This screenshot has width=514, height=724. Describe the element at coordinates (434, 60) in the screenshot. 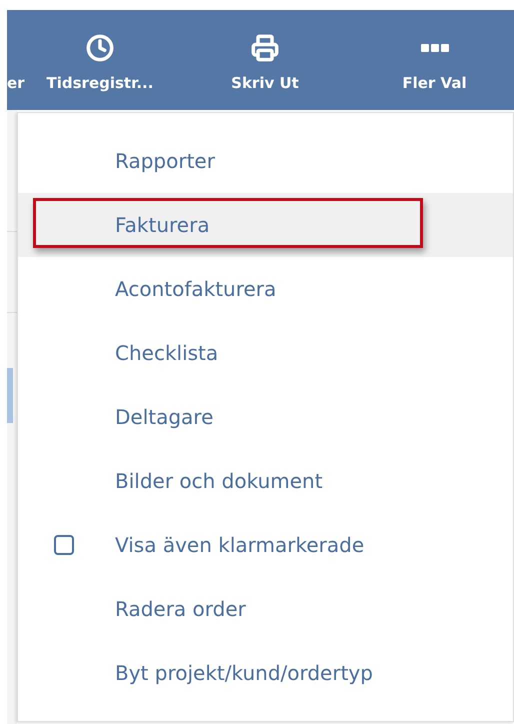

I see `toolbar-button: Fler Val` at that location.